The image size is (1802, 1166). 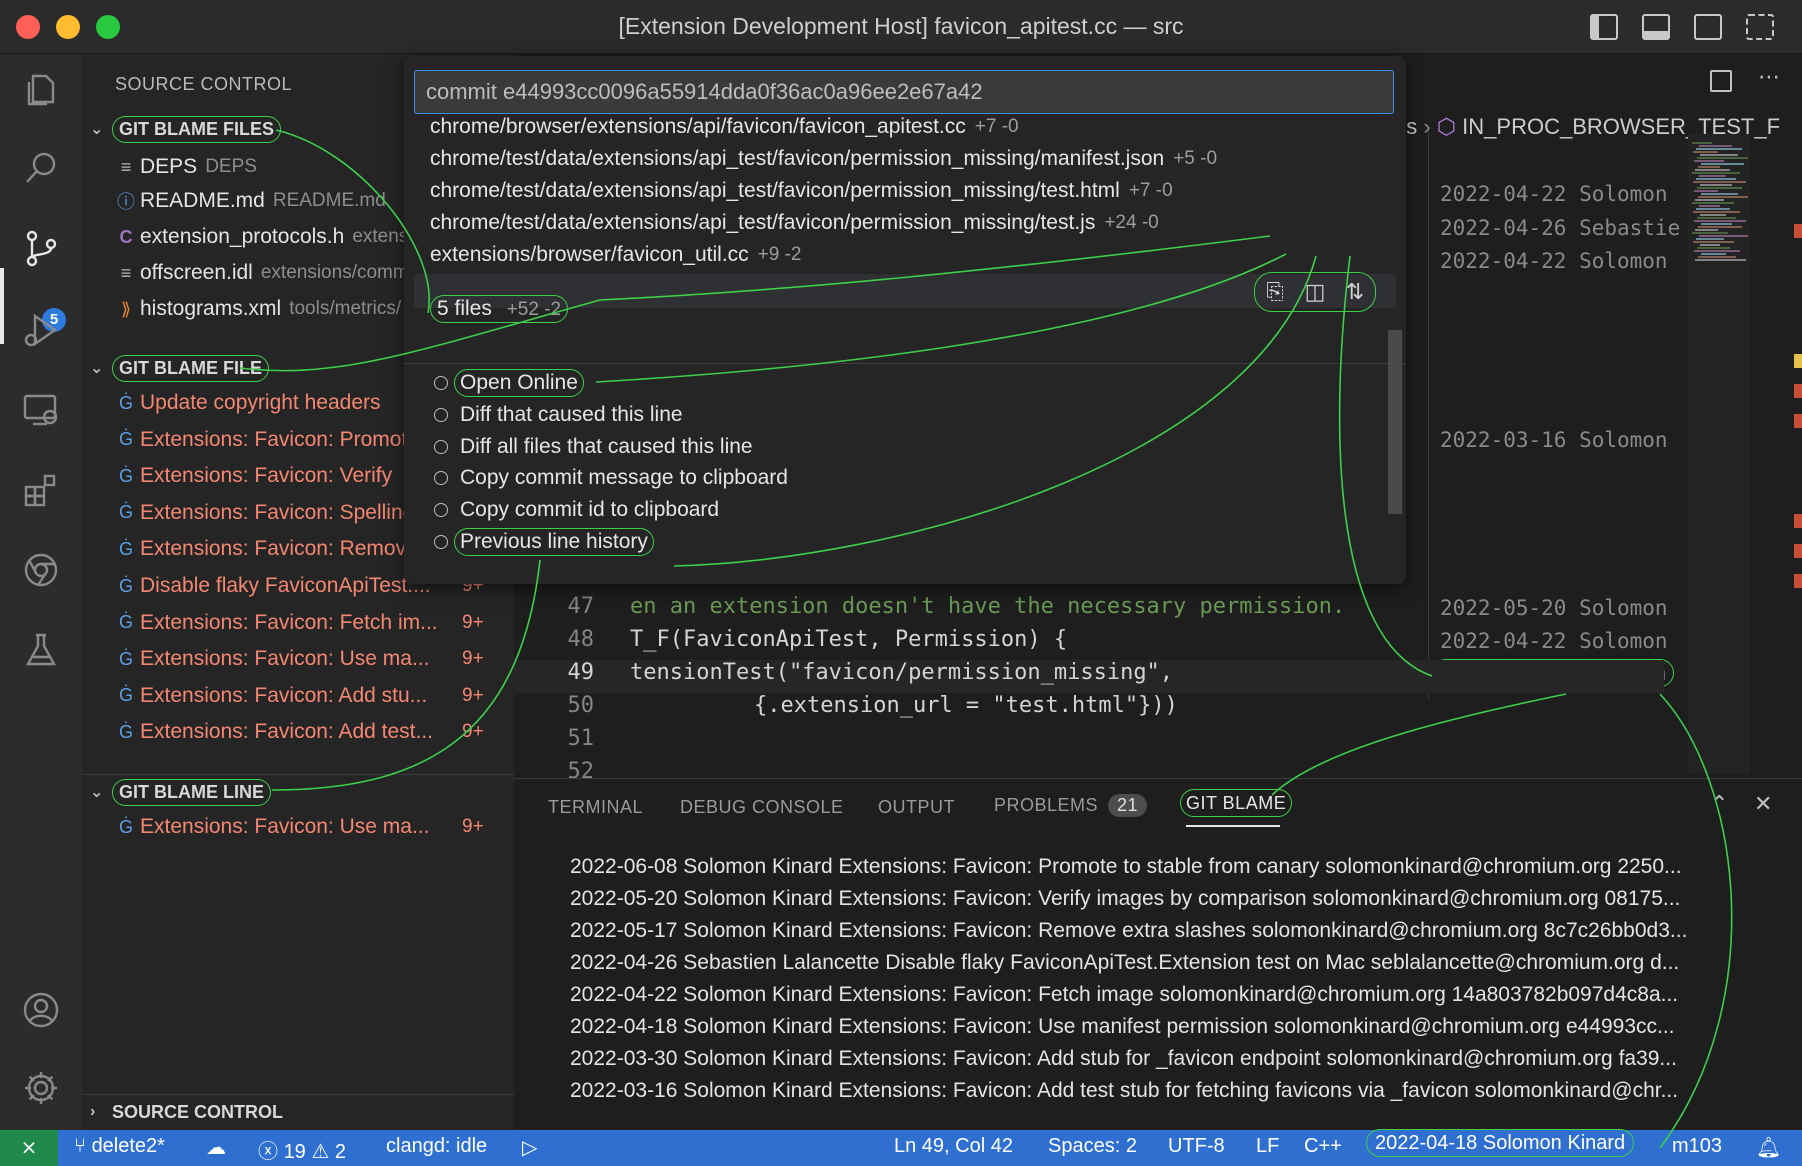 What do you see at coordinates (499, 309) in the screenshot?
I see `files-summary-row: 5 files +52 -2` at bounding box center [499, 309].